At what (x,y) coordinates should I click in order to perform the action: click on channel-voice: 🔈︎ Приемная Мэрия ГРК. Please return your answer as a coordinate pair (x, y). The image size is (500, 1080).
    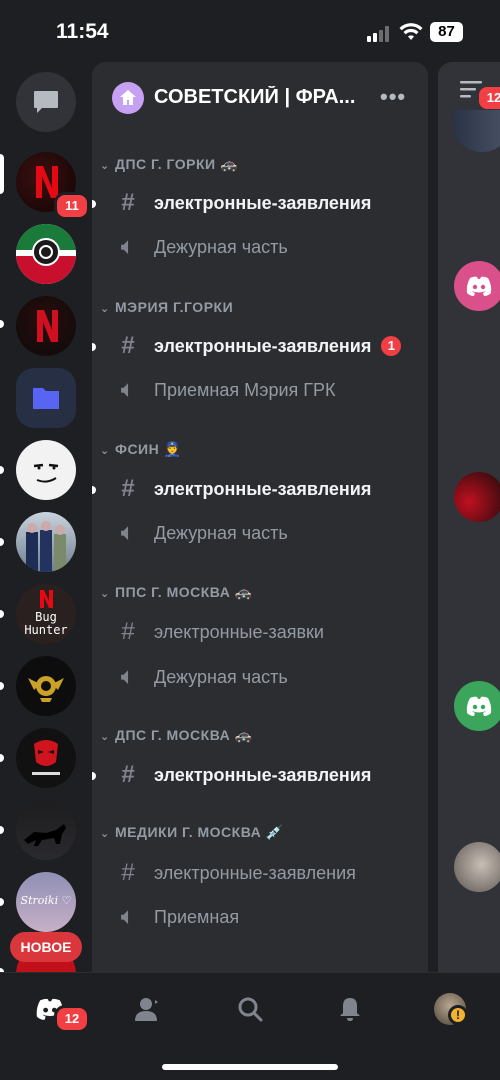
    Looking at the image, I should click on (267, 390).